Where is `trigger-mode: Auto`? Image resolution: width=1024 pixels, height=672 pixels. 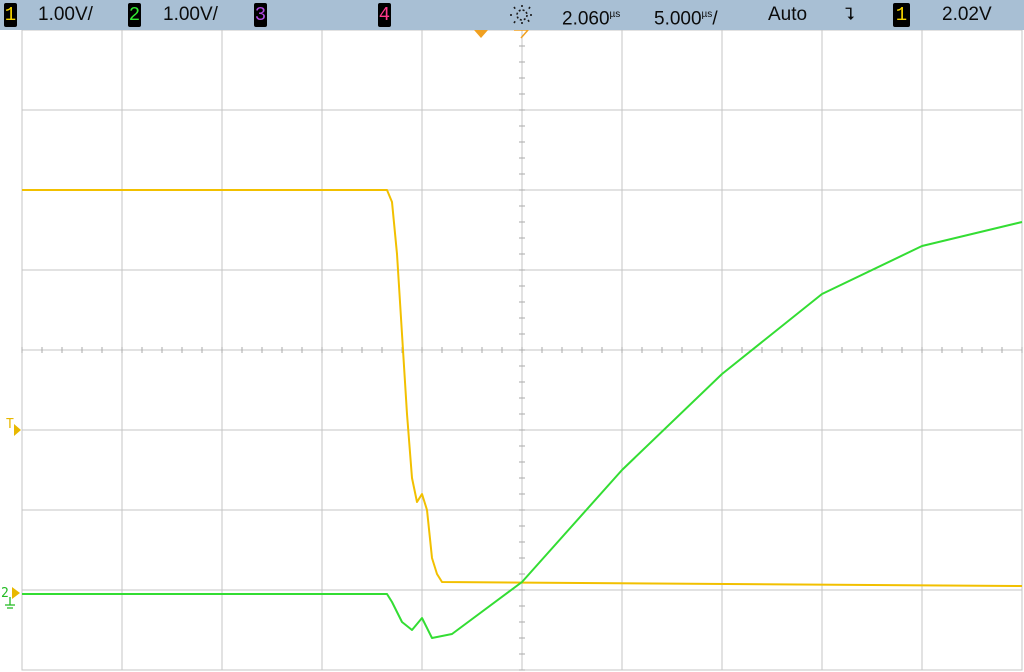
trigger-mode: Auto is located at coordinates (787, 15).